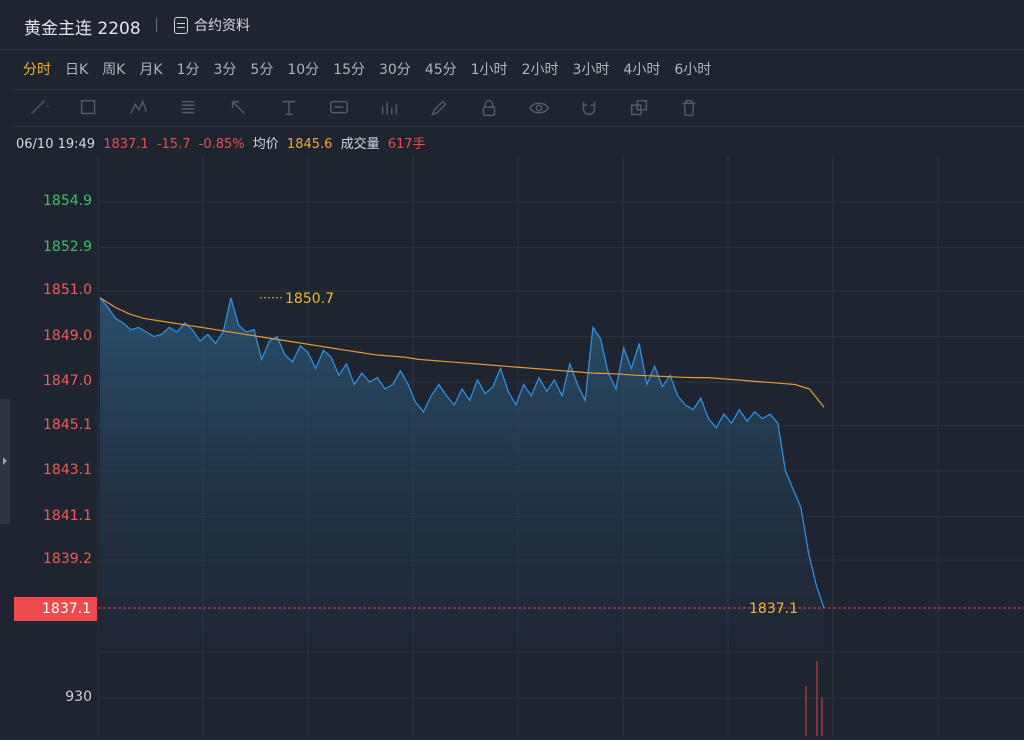  What do you see at coordinates (309, 144) in the screenshot?
I see `avg-price: 1845.6` at bounding box center [309, 144].